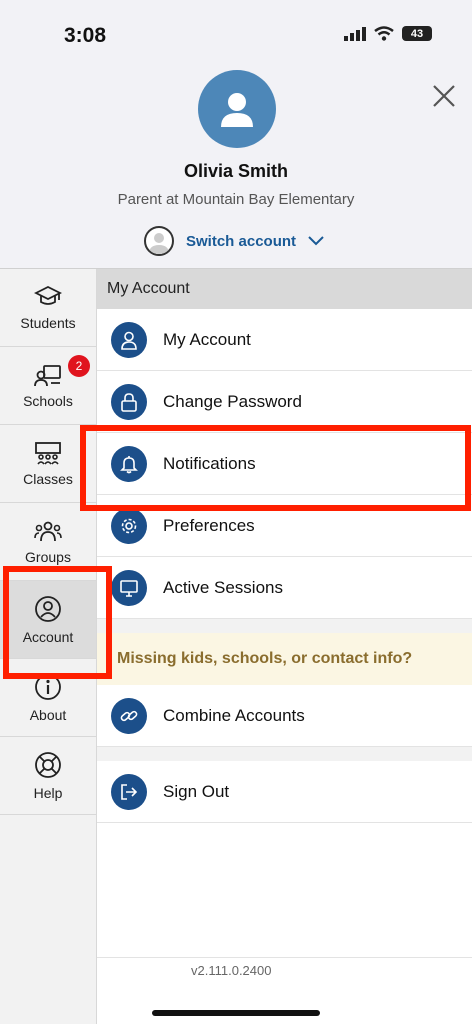 The height and width of the screenshot is (1024, 472). I want to click on row-label: Change Password, so click(232, 401).